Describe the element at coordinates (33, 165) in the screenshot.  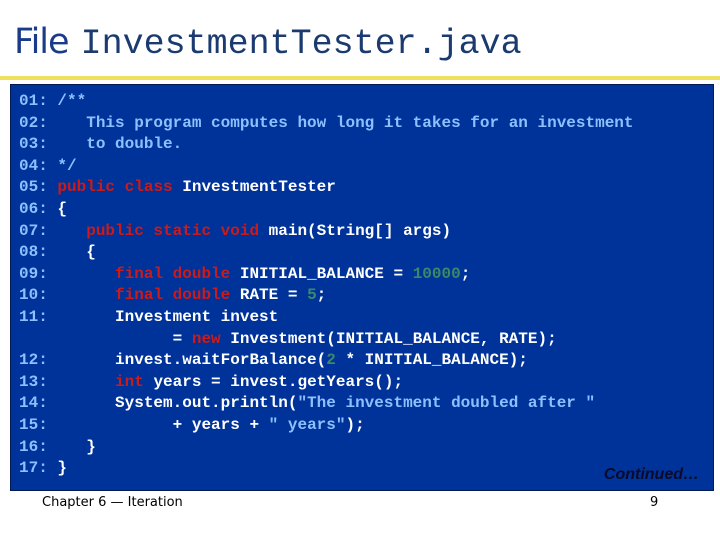
I see `line-number: 04:` at that location.